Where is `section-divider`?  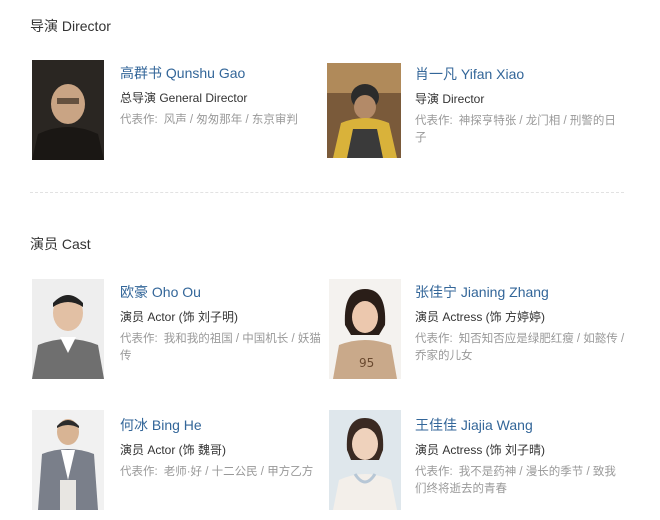 section-divider is located at coordinates (327, 192).